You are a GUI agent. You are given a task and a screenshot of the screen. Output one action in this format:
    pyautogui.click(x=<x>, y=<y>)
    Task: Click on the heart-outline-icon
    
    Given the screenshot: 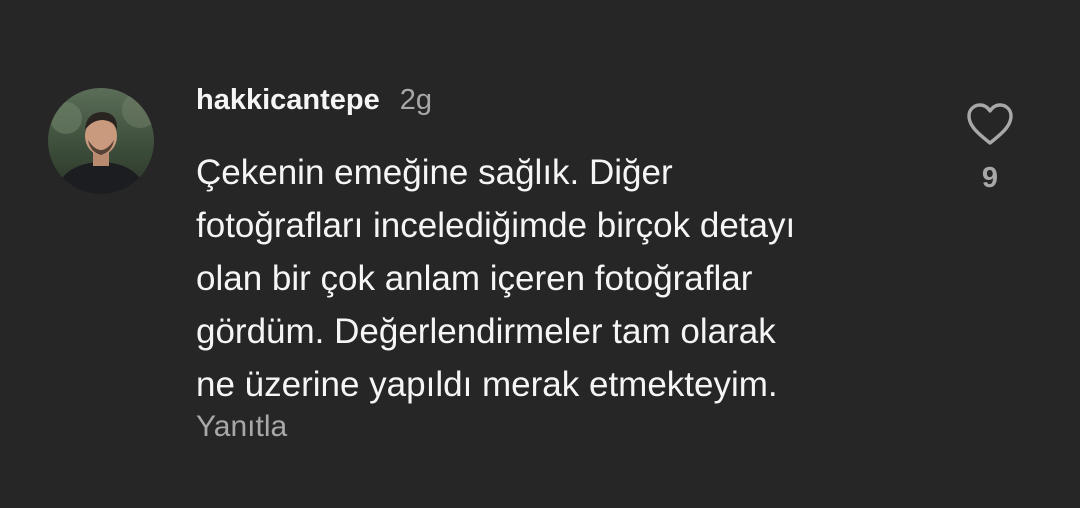 What is the action you would take?
    pyautogui.click(x=990, y=124)
    